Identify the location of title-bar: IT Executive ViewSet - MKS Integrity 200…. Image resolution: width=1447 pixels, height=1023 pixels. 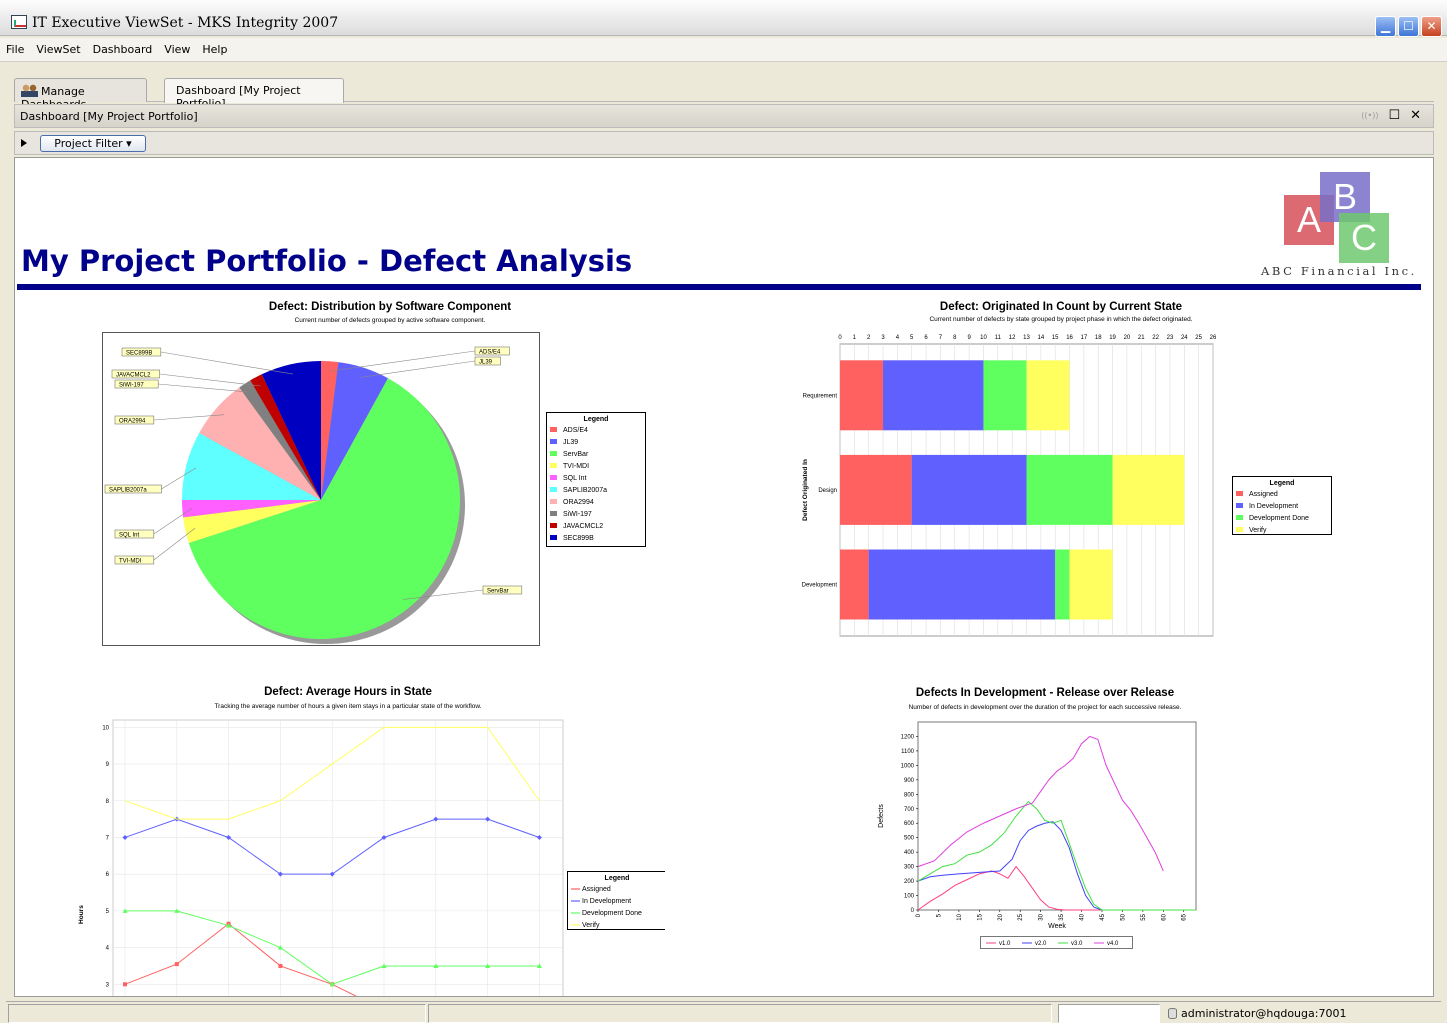
(723, 18).